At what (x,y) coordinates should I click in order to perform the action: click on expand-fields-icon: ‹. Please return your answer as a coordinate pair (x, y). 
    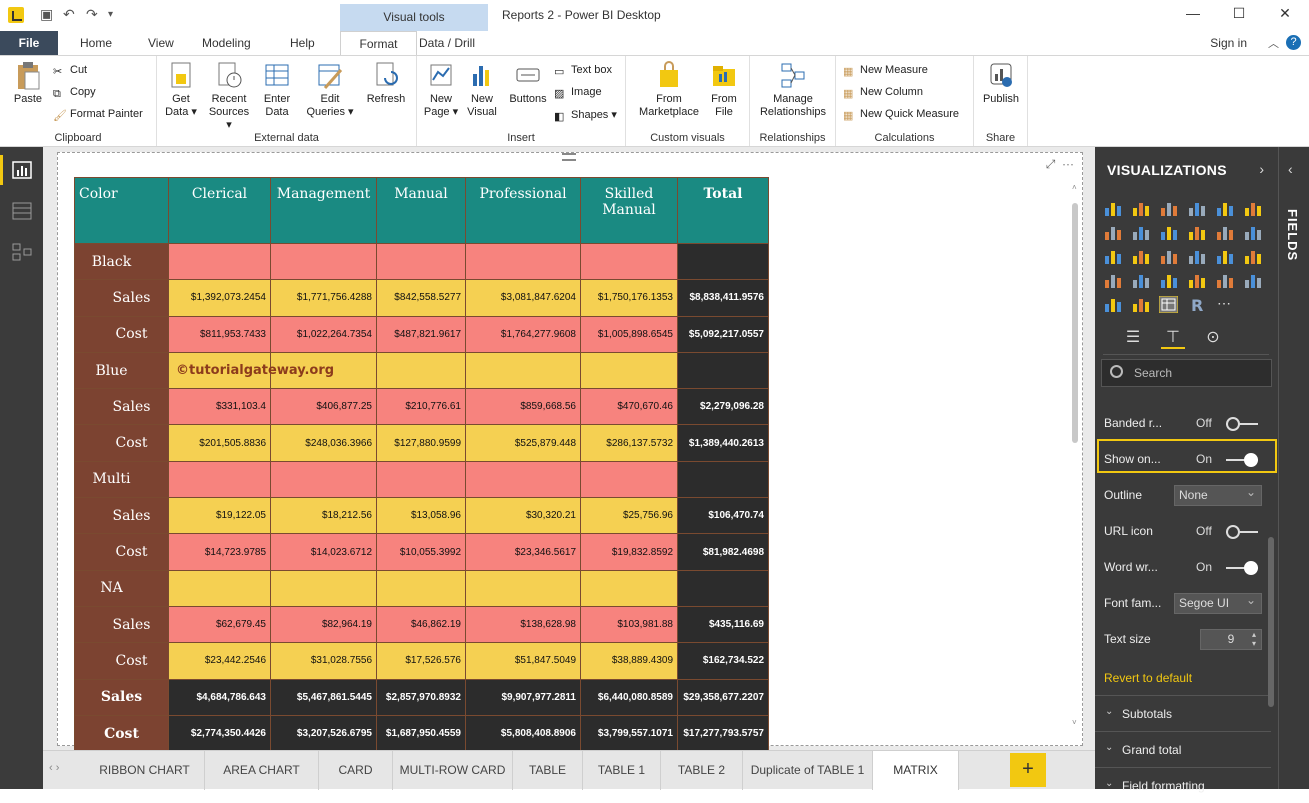
    Looking at the image, I should click on (1290, 169).